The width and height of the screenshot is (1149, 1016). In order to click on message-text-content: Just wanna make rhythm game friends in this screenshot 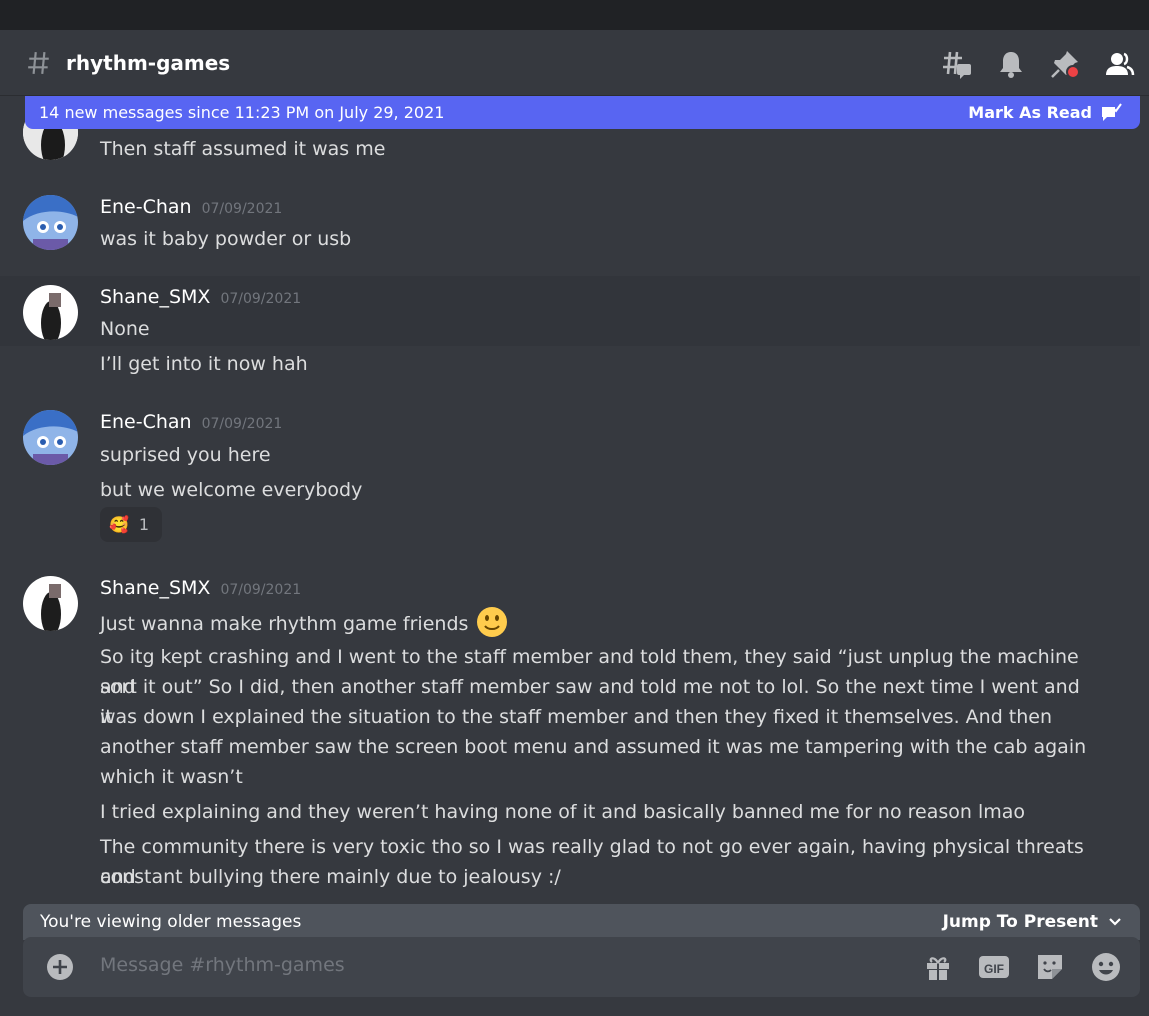, I will do `click(284, 624)`.